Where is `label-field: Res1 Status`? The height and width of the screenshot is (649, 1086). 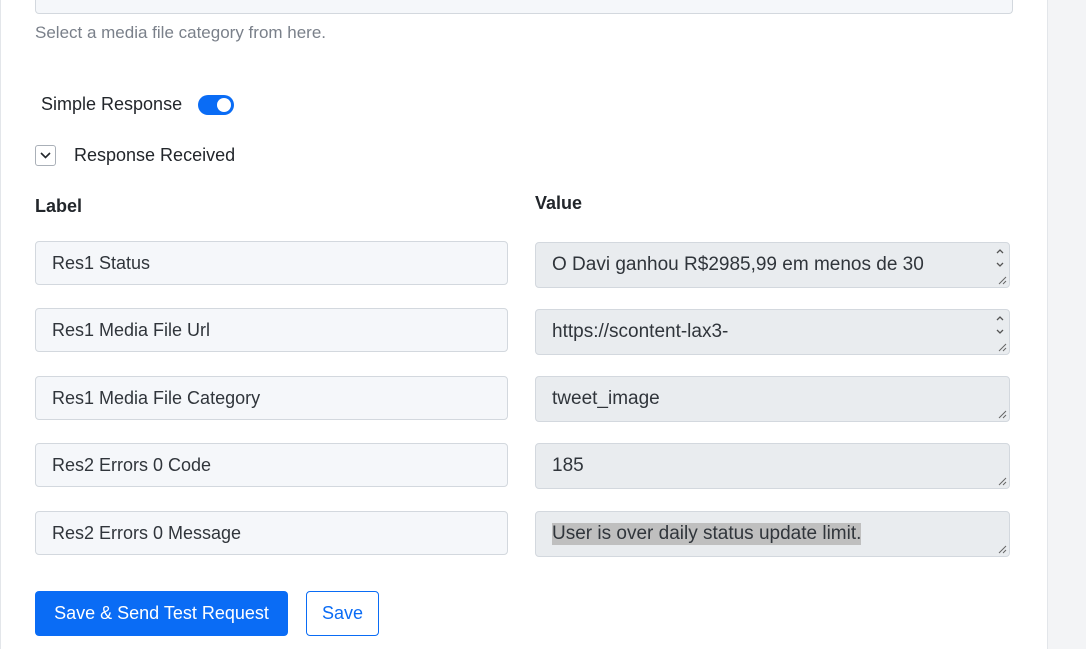
label-field: Res1 Status is located at coordinates (271, 263).